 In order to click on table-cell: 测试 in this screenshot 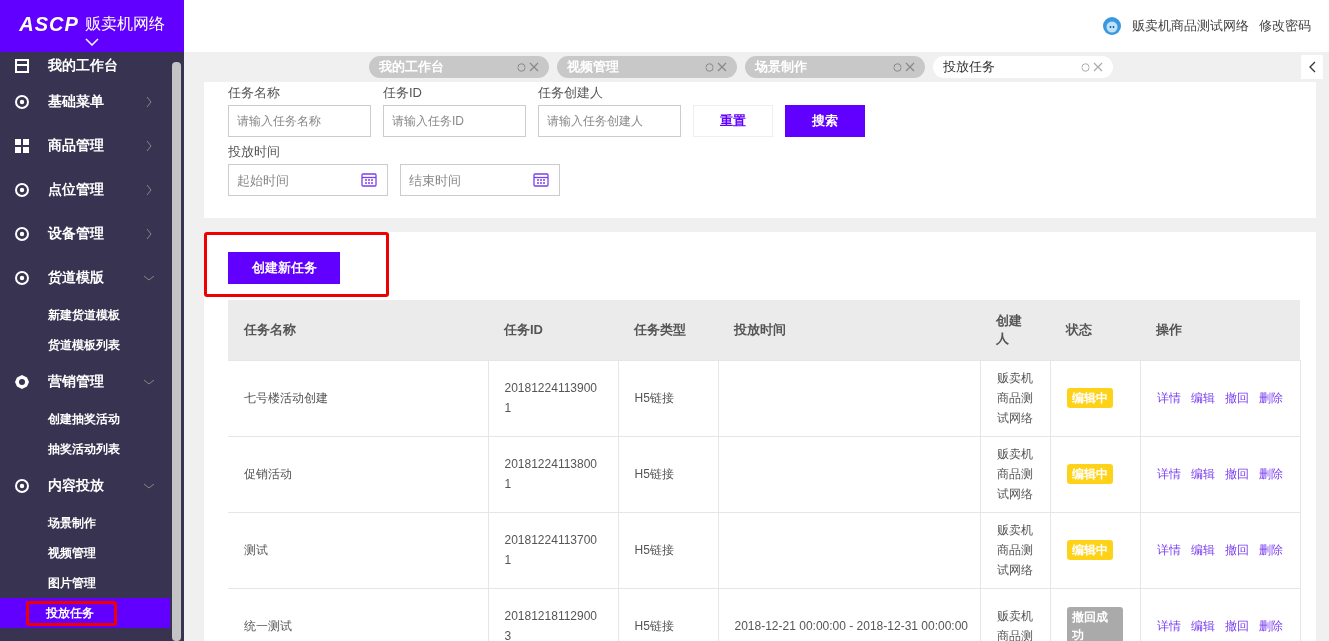, I will do `click(256, 550)`.